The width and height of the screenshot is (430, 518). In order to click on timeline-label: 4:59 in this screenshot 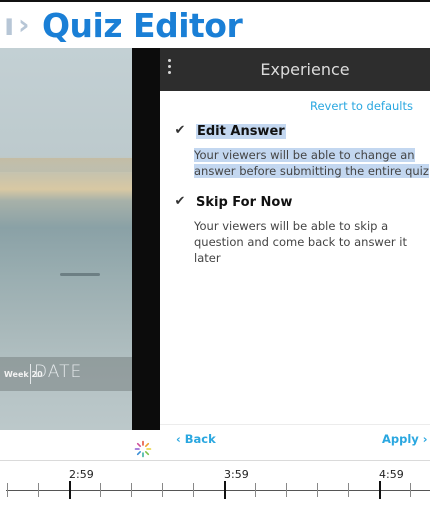, I will do `click(391, 474)`.